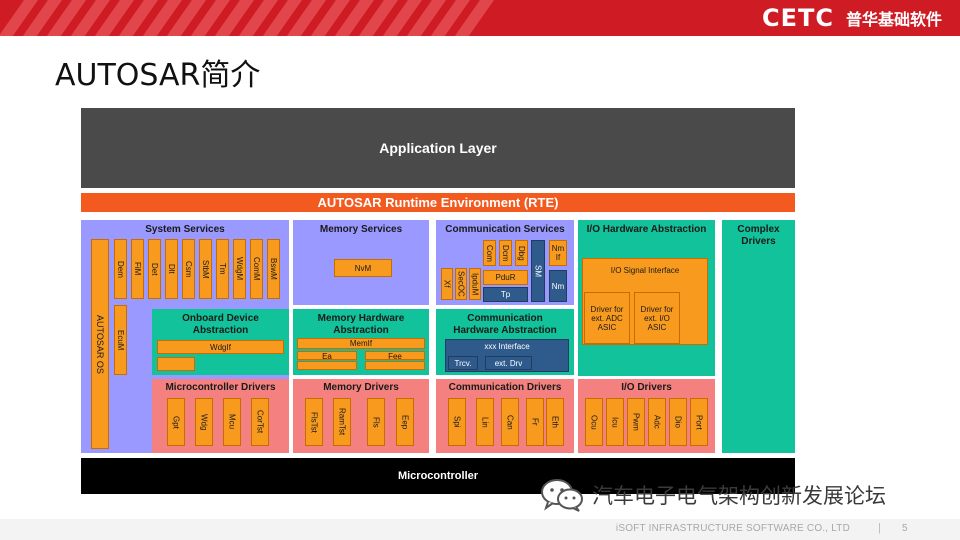  What do you see at coordinates (314, 422) in the screenshot?
I see `module-flstst: FlsTst` at bounding box center [314, 422].